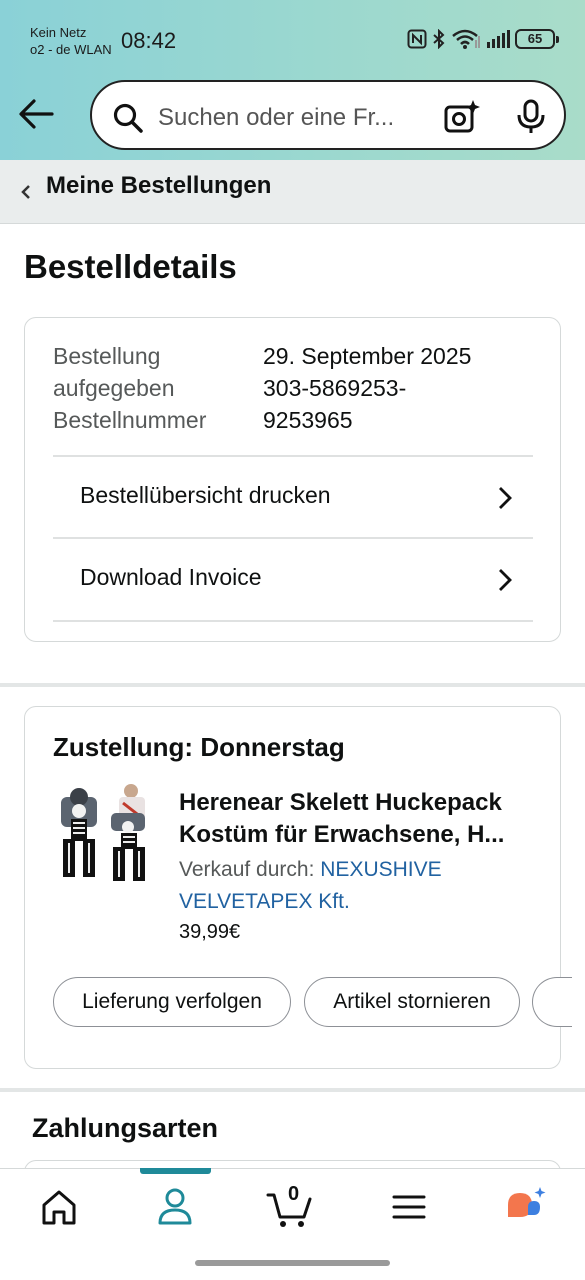 Image resolution: width=585 pixels, height=1280 pixels. What do you see at coordinates (59, 1207) in the screenshot?
I see `home-icon` at bounding box center [59, 1207].